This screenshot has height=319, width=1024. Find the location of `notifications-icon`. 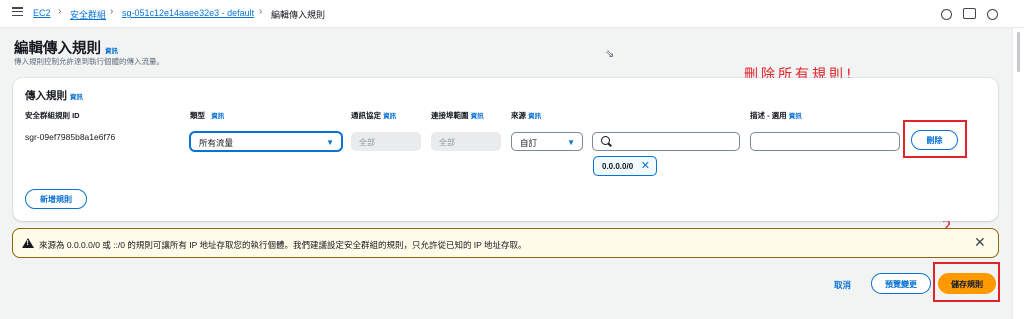

notifications-icon is located at coordinates (969, 13).